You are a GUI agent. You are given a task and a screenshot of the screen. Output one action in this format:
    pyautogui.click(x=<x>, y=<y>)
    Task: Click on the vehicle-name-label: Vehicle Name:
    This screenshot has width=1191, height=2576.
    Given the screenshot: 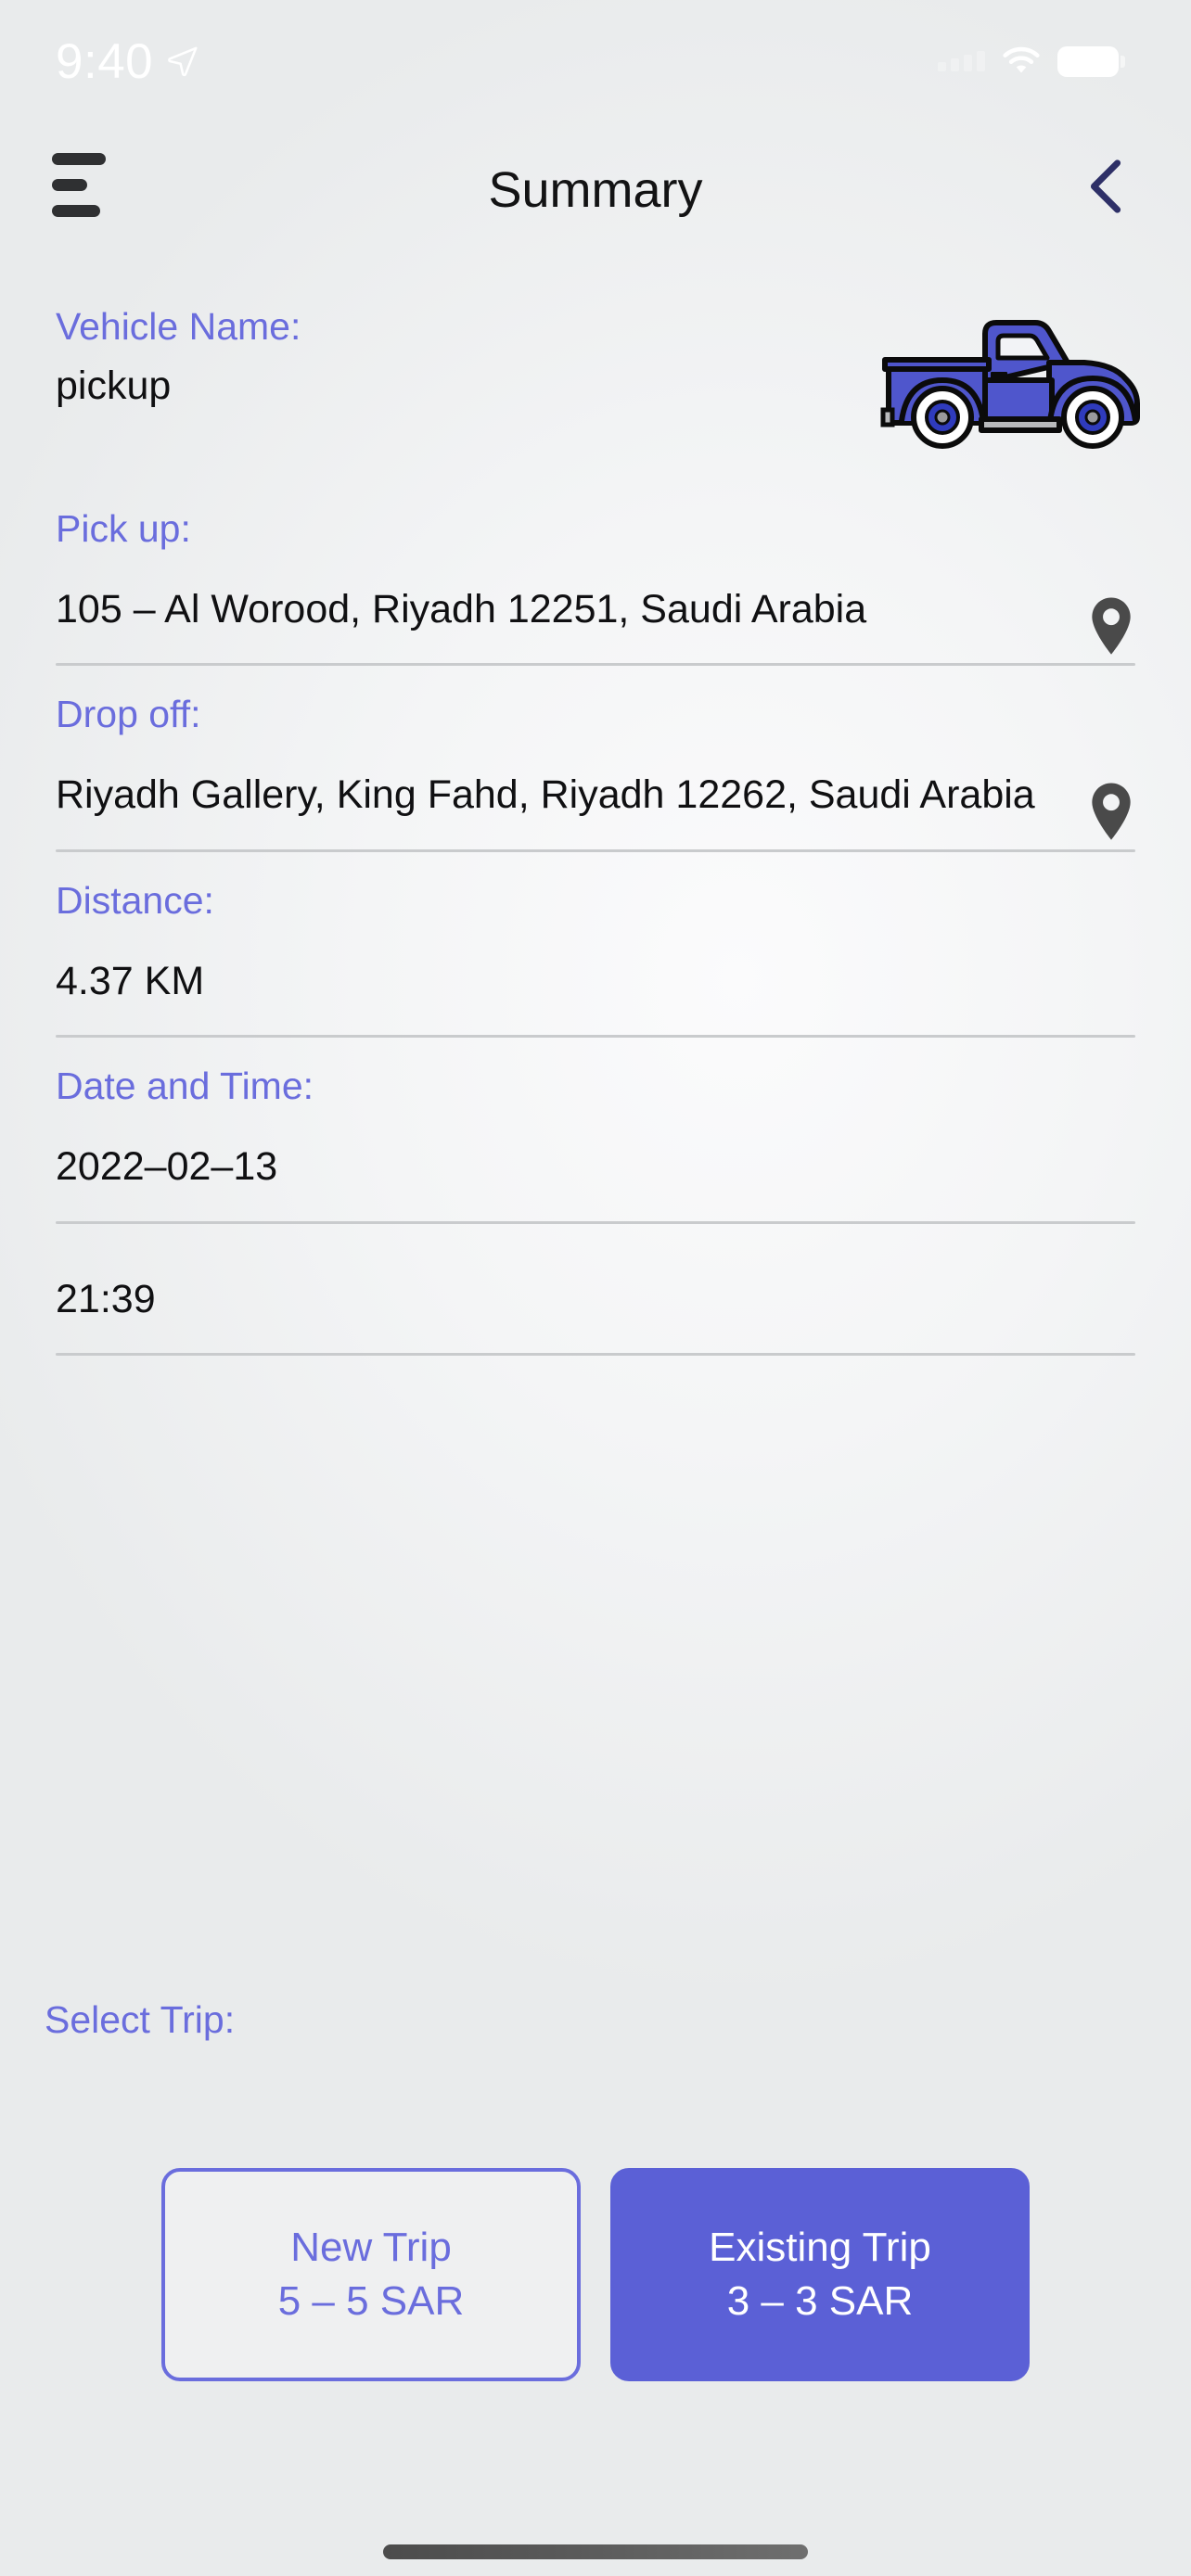 What is the action you would take?
    pyautogui.click(x=178, y=326)
    